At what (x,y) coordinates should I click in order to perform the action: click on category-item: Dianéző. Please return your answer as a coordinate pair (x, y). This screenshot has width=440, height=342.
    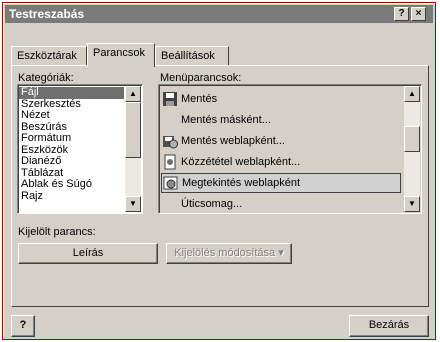
    Looking at the image, I should click on (71, 161).